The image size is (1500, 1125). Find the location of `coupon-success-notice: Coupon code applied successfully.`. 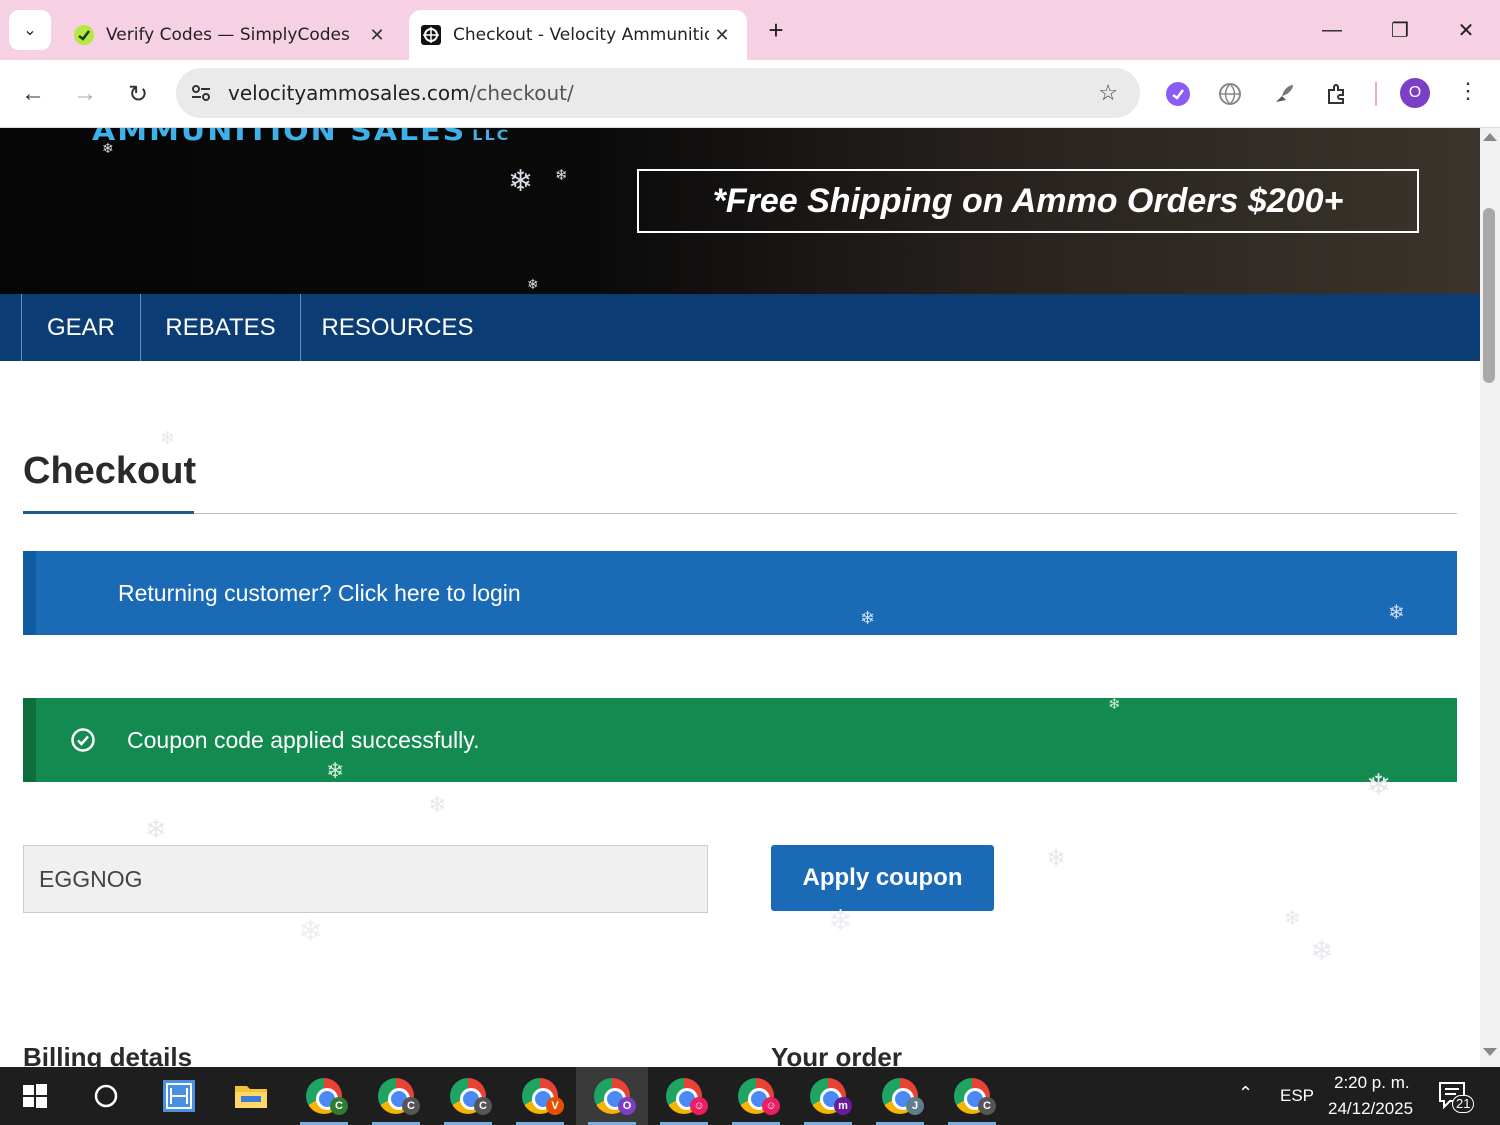

coupon-success-notice: Coupon code applied successfully. is located at coordinates (740, 740).